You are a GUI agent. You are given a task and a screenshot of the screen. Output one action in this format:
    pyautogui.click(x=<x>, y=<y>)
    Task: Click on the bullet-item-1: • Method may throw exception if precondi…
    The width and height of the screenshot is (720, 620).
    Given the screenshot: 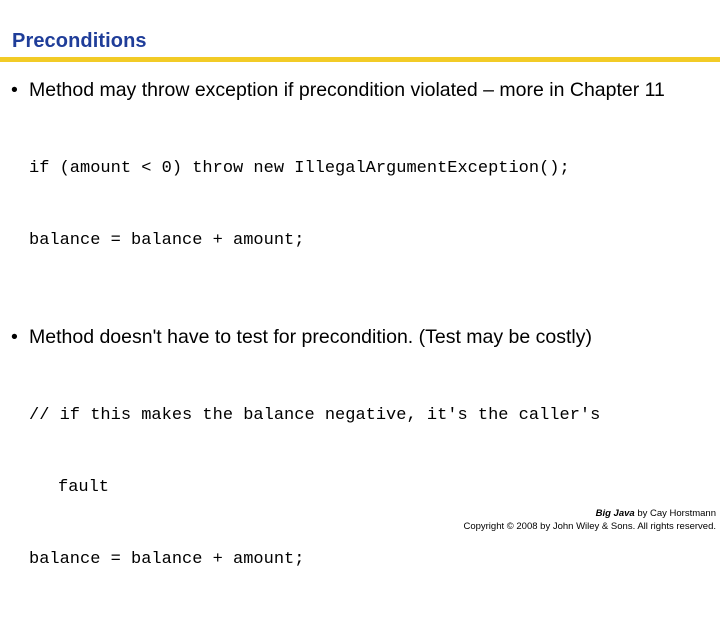 What is the action you would take?
    pyautogui.click(x=360, y=90)
    